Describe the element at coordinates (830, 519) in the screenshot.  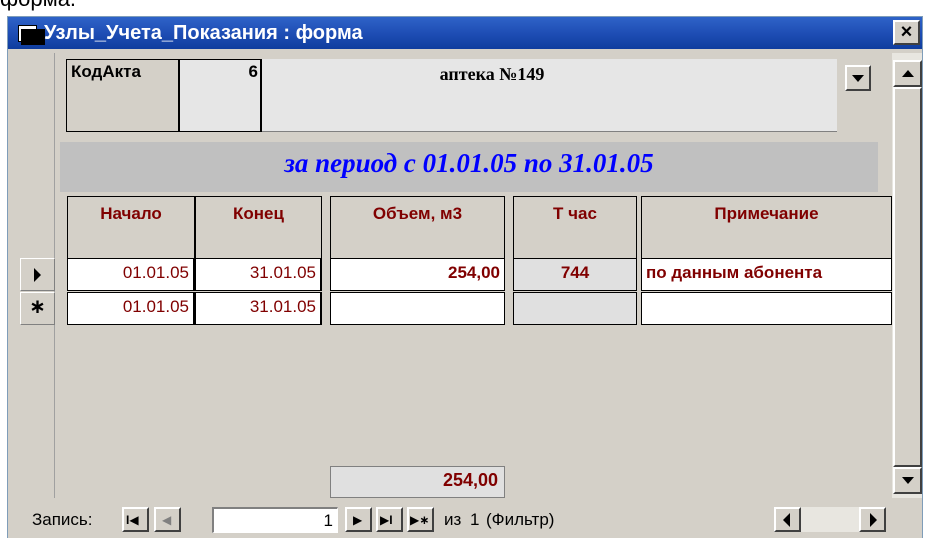
I see `horizontal-scrollbar` at that location.